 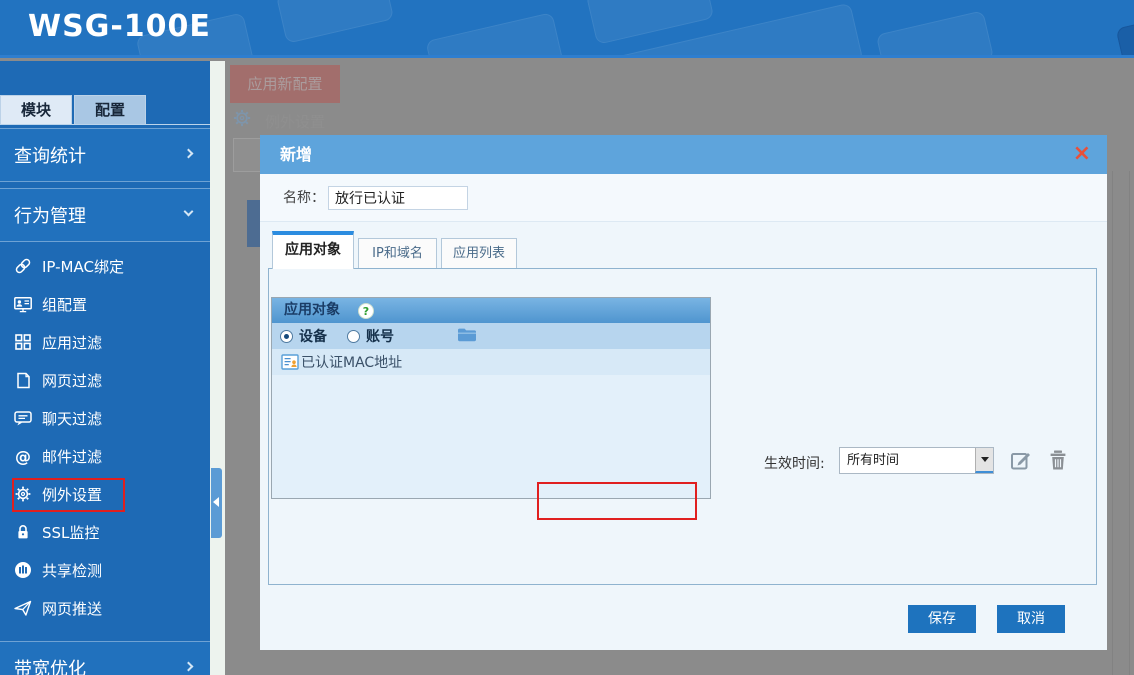 What do you see at coordinates (72, 570) in the screenshot?
I see `sidebar-item-label: 共享检测` at bounding box center [72, 570].